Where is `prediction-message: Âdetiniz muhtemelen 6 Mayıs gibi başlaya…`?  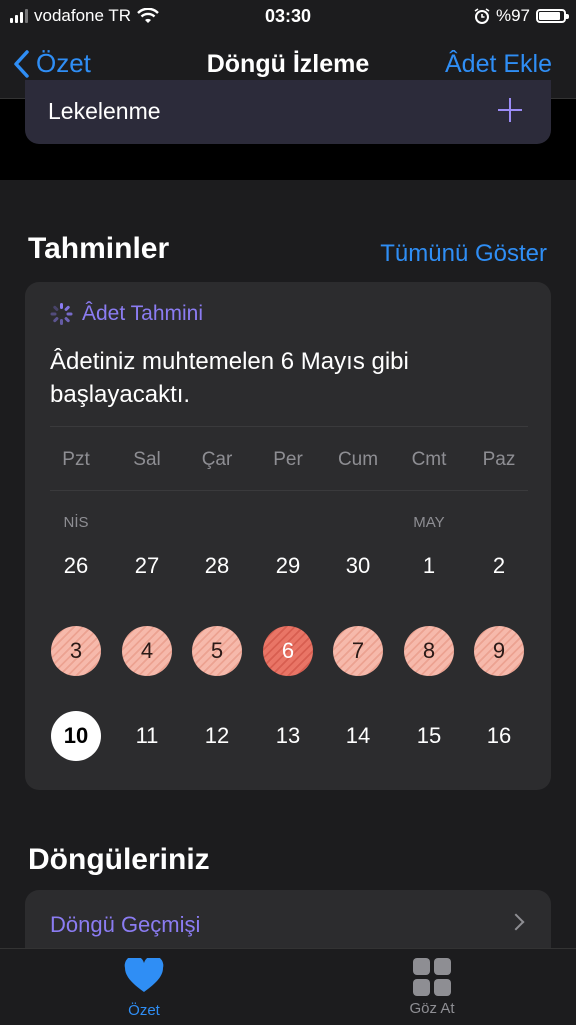 prediction-message: Âdetiniz muhtemelen 6 Mayıs gibi başlaya… is located at coordinates (229, 378).